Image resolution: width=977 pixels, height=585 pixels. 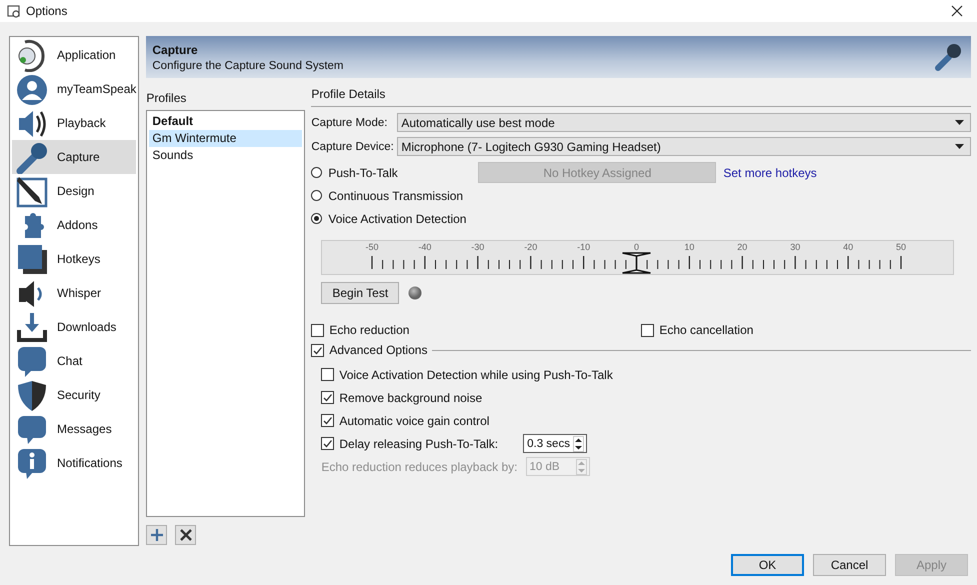 What do you see at coordinates (32, 89) in the screenshot?
I see `person-icon` at bounding box center [32, 89].